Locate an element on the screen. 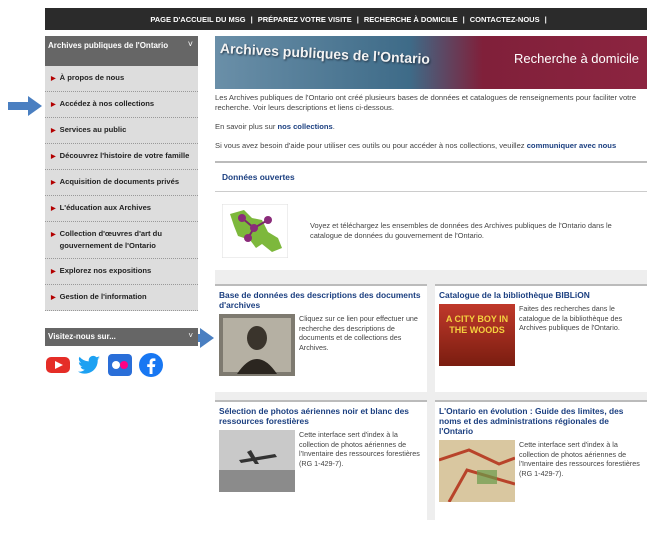  sidebar-item-label: Services au public is located at coordinates (93, 129).